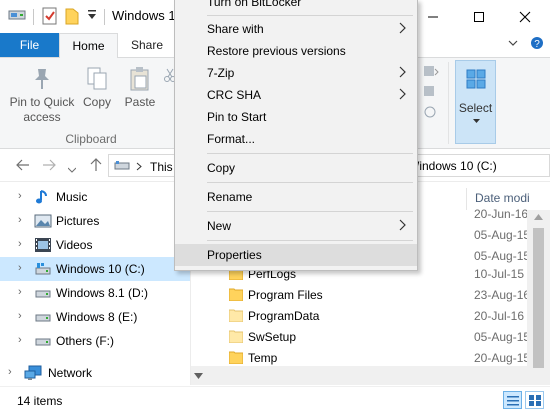 This screenshot has height=413, width=550. What do you see at coordinates (161, 167) in the screenshot?
I see `breadcrumb-this-pc: This` at bounding box center [161, 167].